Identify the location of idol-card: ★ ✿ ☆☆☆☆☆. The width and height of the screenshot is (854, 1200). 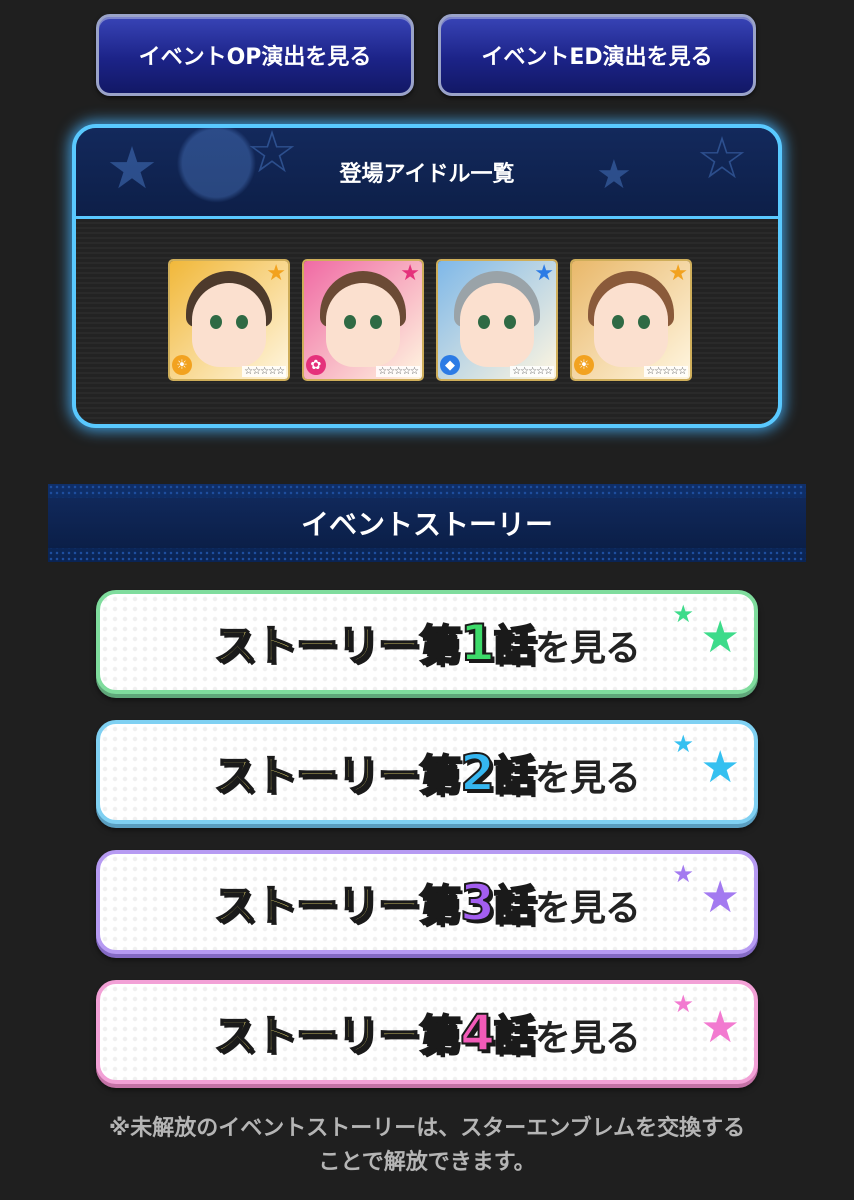
(363, 320).